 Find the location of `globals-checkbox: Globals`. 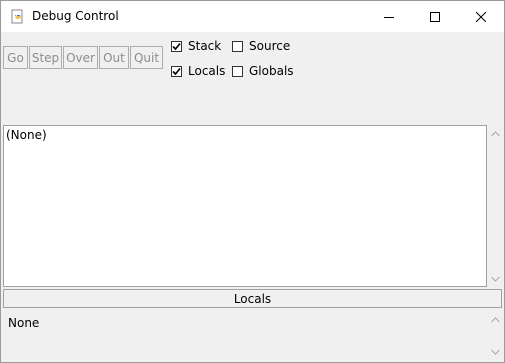

globals-checkbox: Globals is located at coordinates (263, 71).